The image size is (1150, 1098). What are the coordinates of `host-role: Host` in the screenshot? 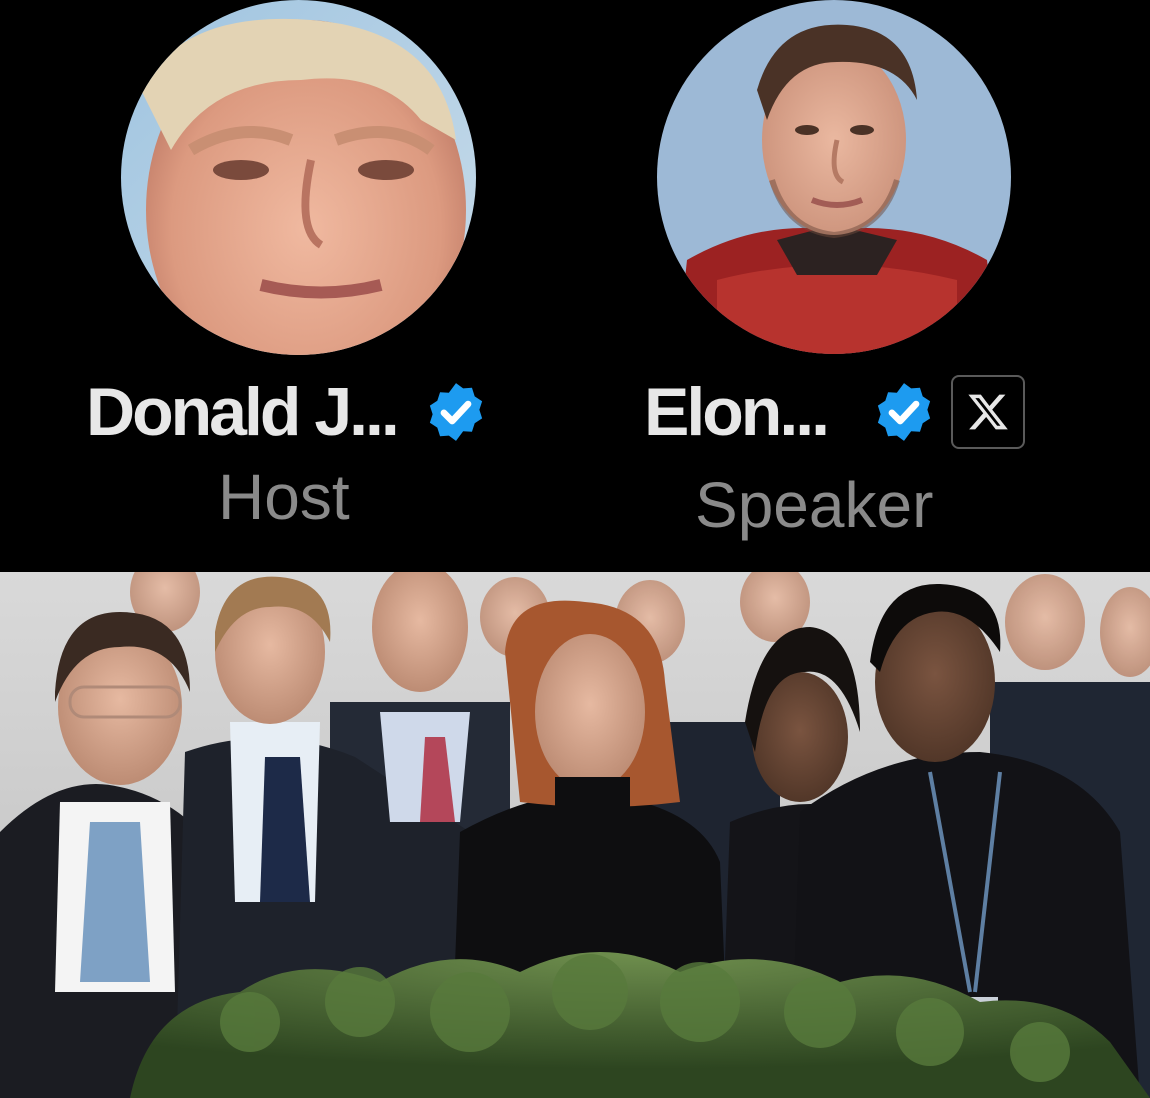 It's located at (284, 497).